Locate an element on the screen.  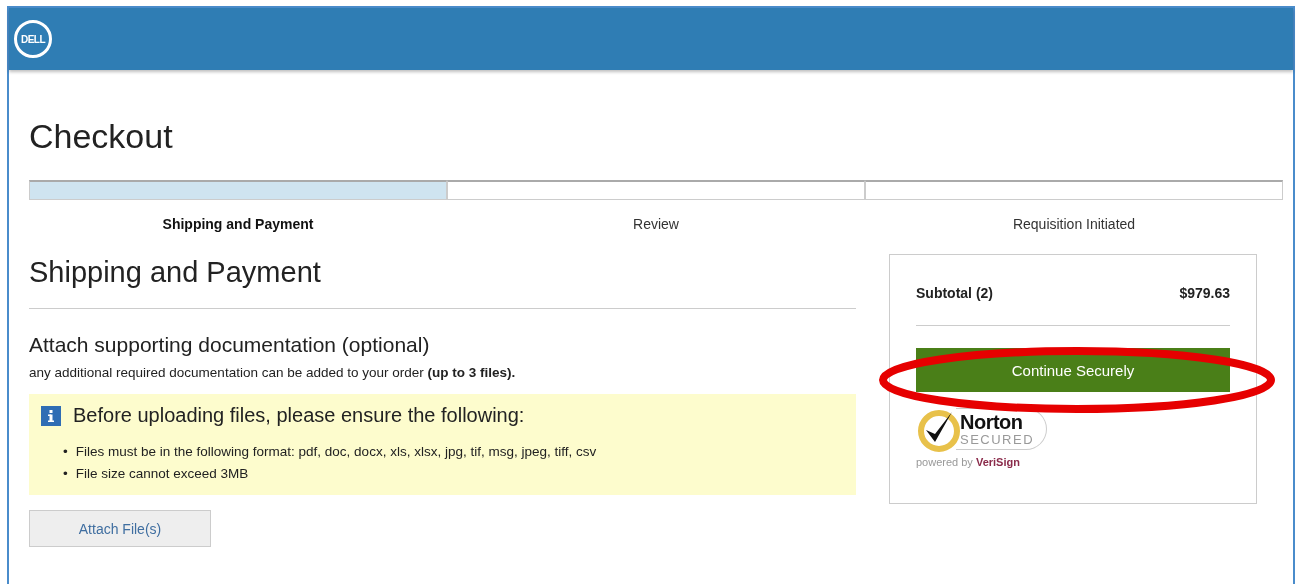
step-label: Requisition Initiated is located at coordinates (1074, 224).